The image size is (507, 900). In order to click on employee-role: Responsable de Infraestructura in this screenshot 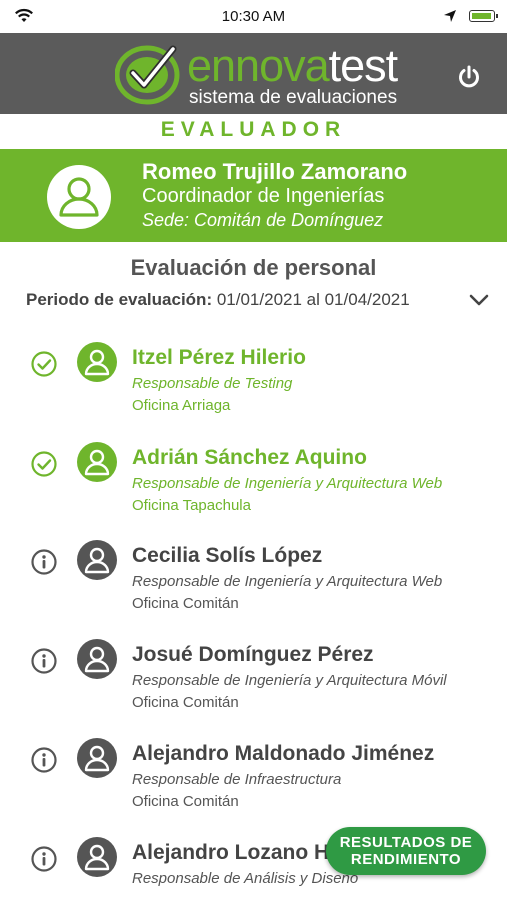, I will do `click(237, 779)`.